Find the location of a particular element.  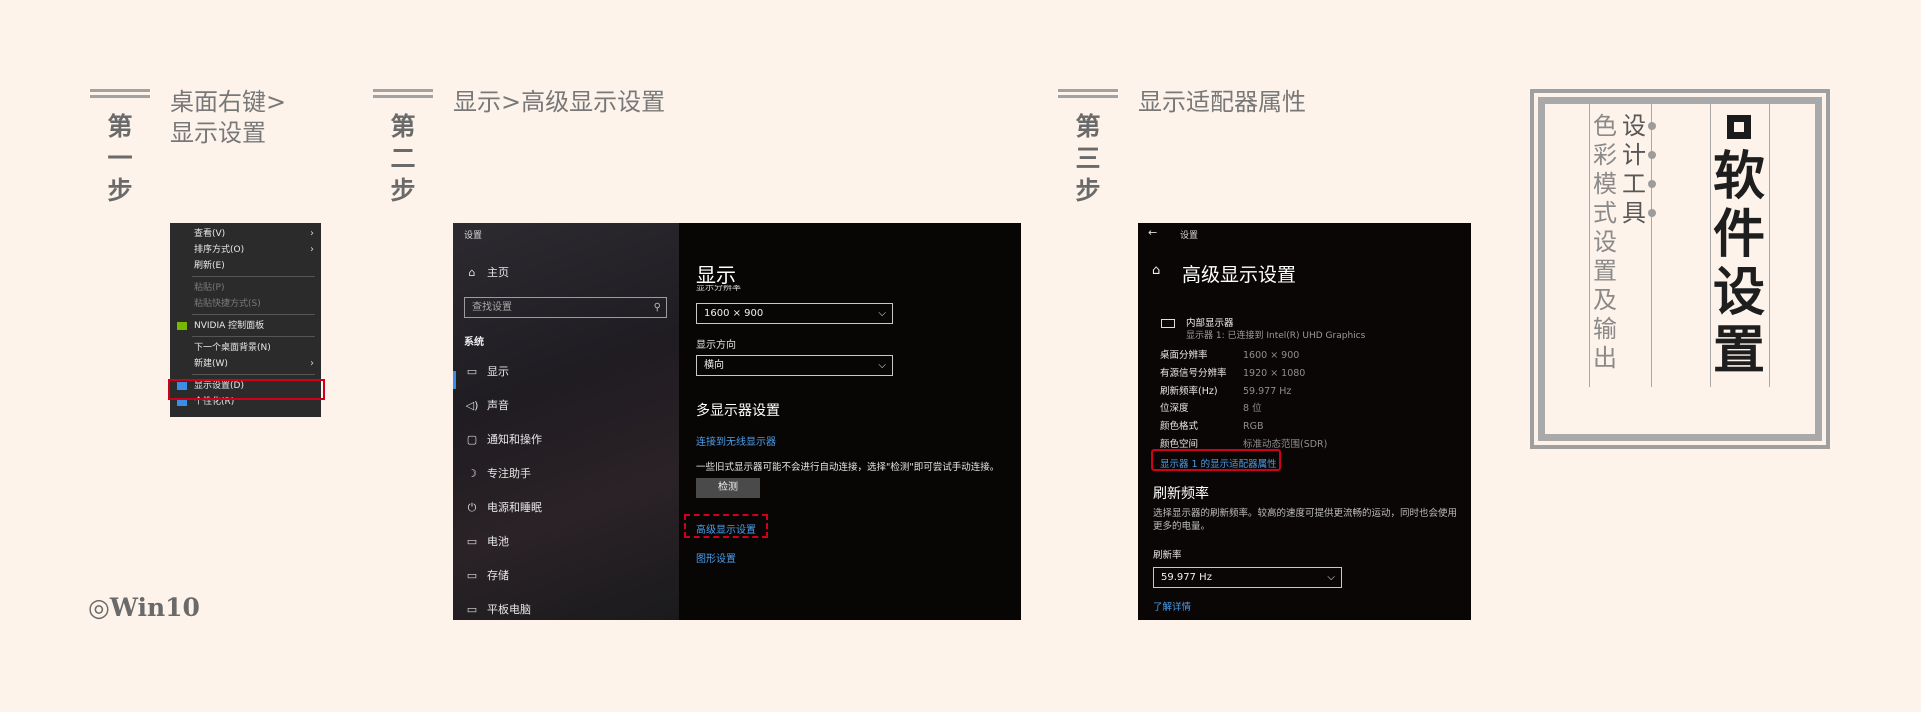

sidebar-item-home-label: 主页 is located at coordinates (498, 272).